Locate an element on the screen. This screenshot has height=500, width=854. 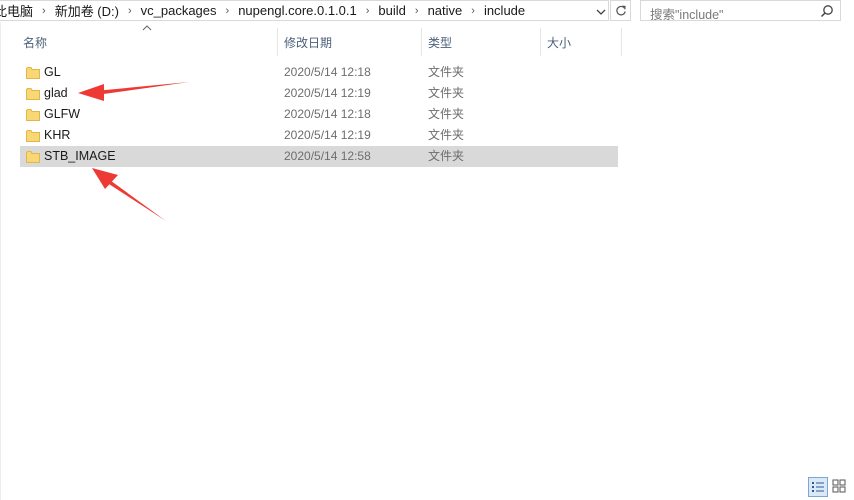
file-name: KHR is located at coordinates (57, 135).